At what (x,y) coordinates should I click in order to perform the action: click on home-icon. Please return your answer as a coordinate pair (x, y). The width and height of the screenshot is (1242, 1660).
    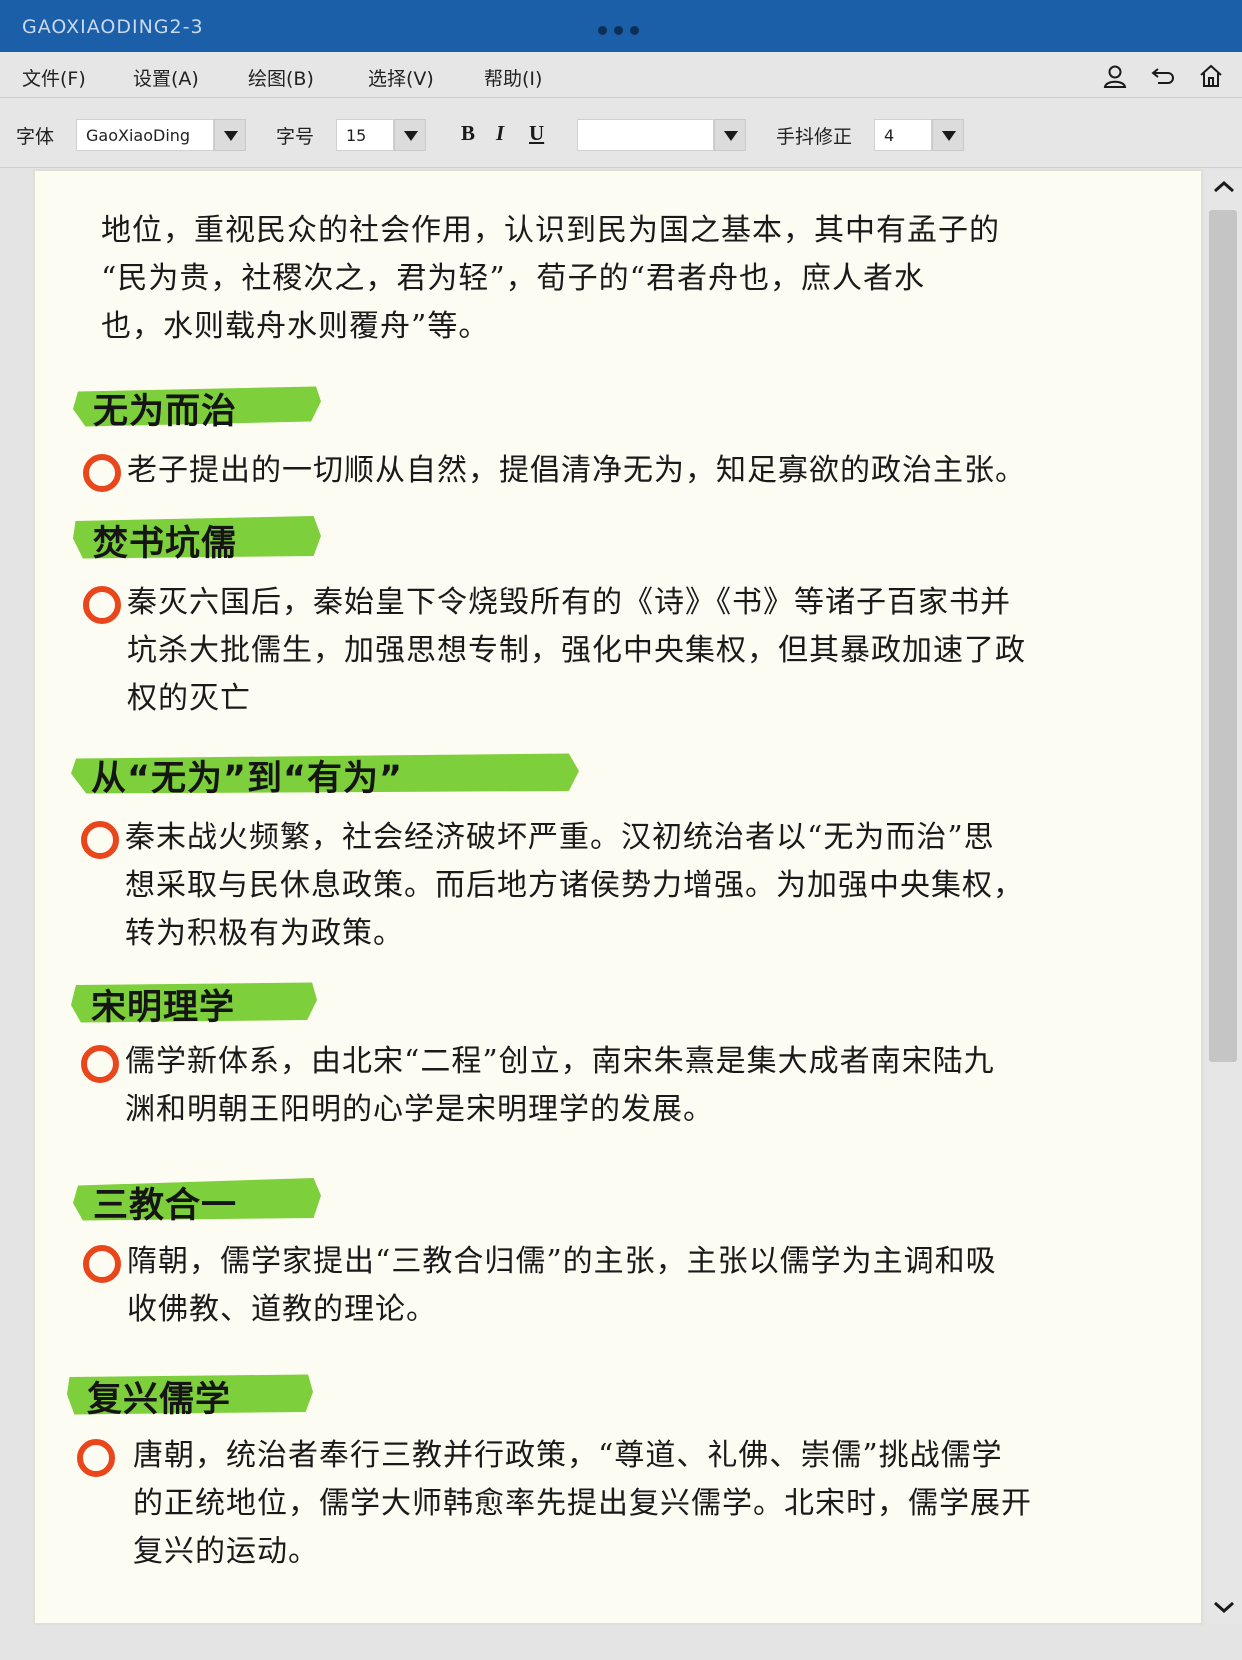
    Looking at the image, I should click on (1211, 76).